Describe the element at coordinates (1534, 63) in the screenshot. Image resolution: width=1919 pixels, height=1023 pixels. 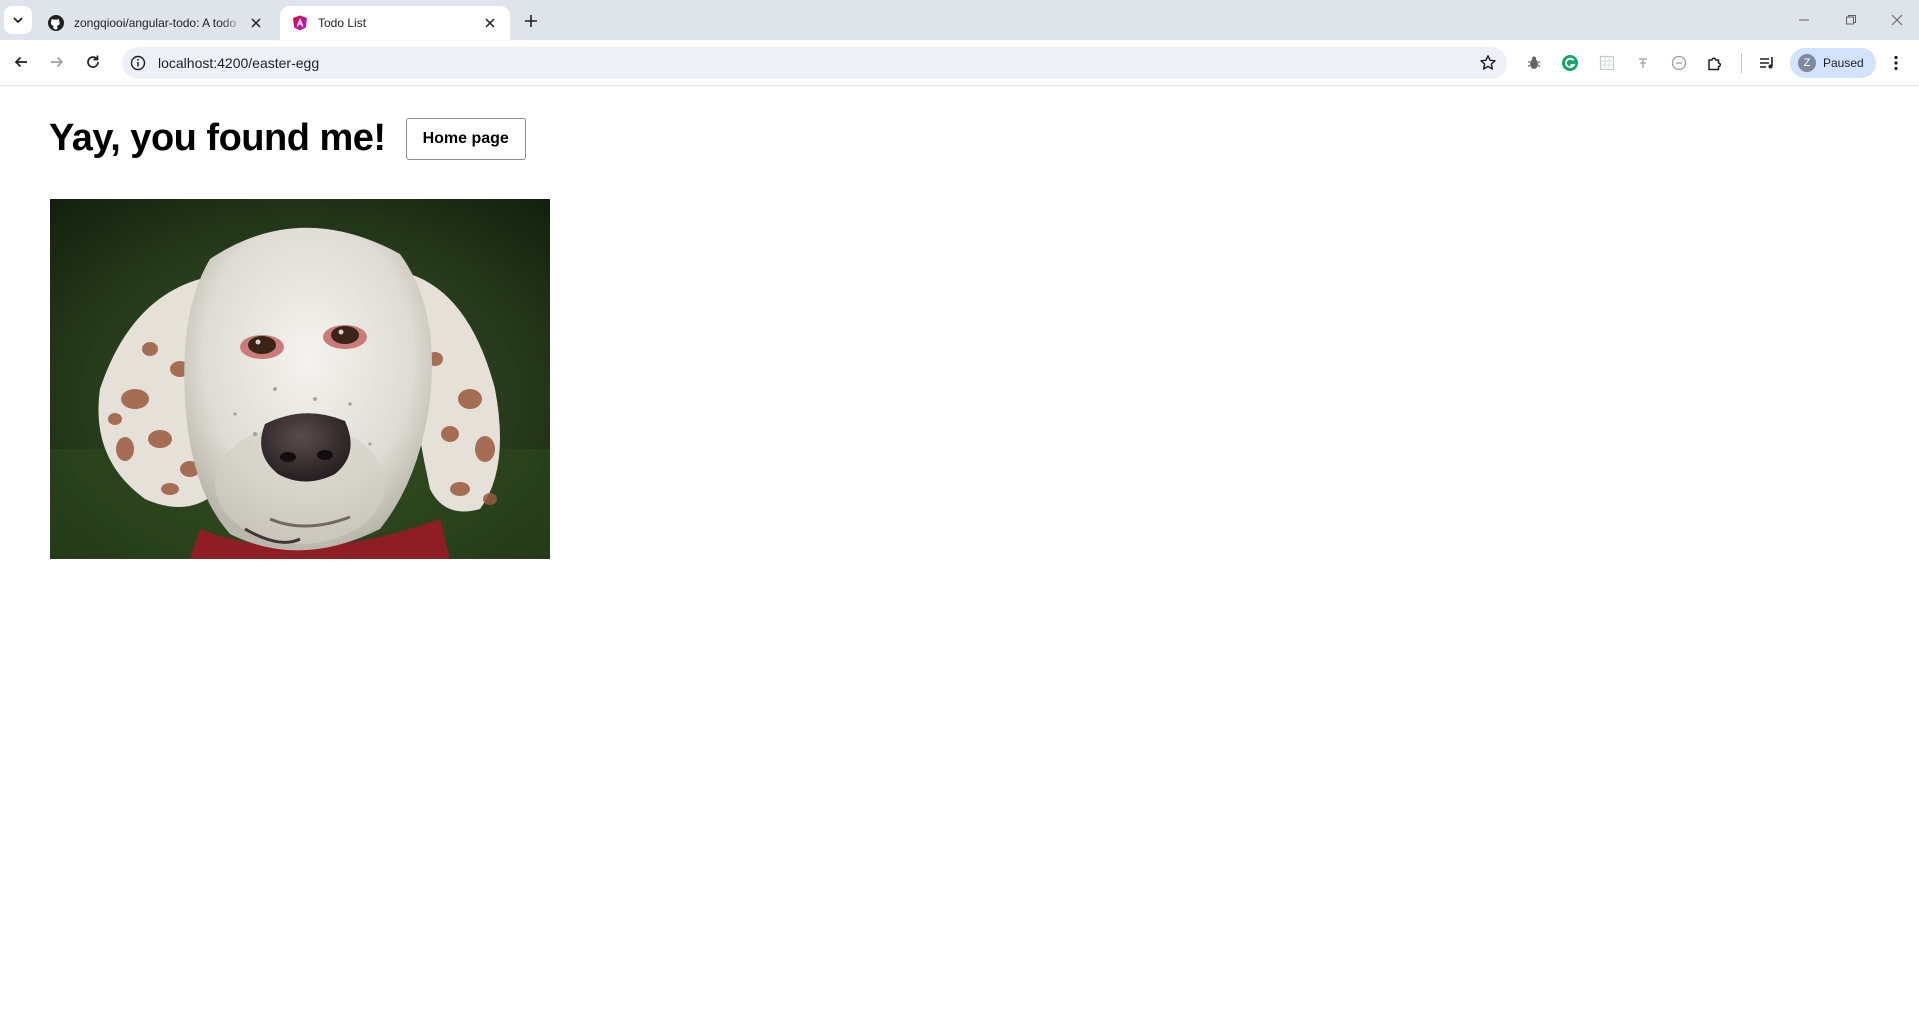
I see `bug-extension-icon` at that location.